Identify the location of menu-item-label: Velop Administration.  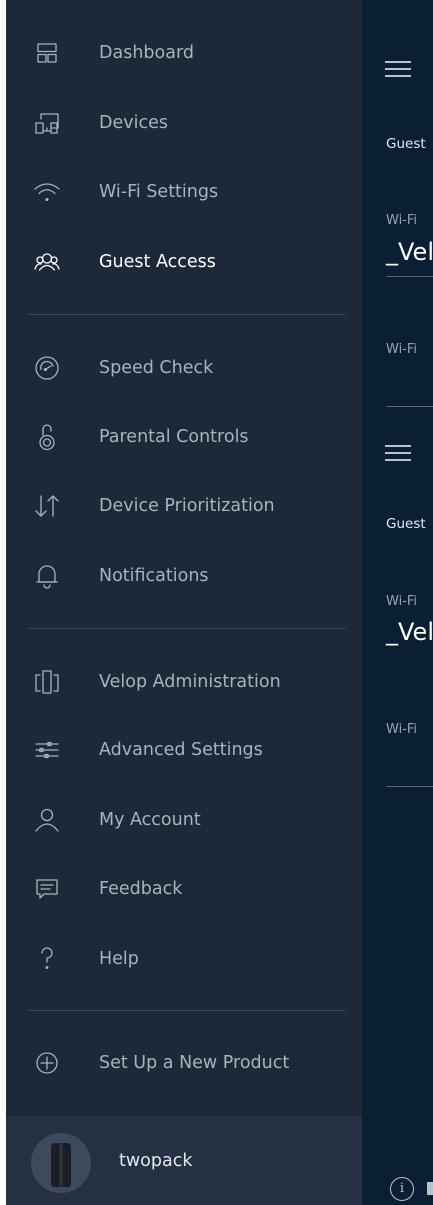
(190, 682).